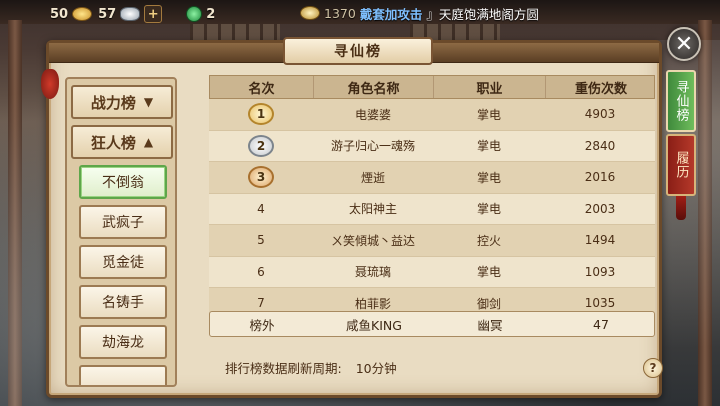  I want to click on category-combat-power: 战力榜 ▼, so click(122, 102).